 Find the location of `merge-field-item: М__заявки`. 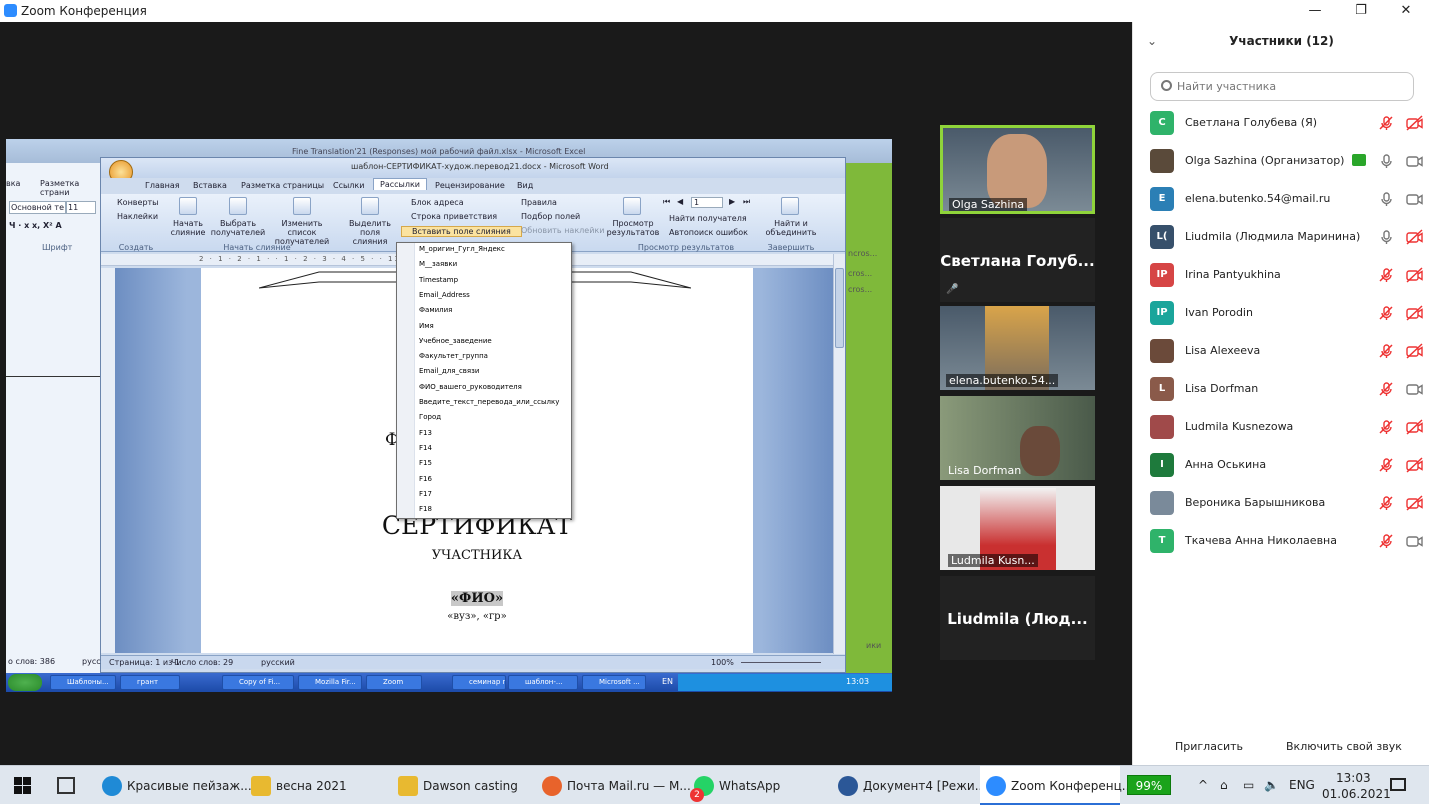

merge-field-item: М__заявки is located at coordinates (438, 267).